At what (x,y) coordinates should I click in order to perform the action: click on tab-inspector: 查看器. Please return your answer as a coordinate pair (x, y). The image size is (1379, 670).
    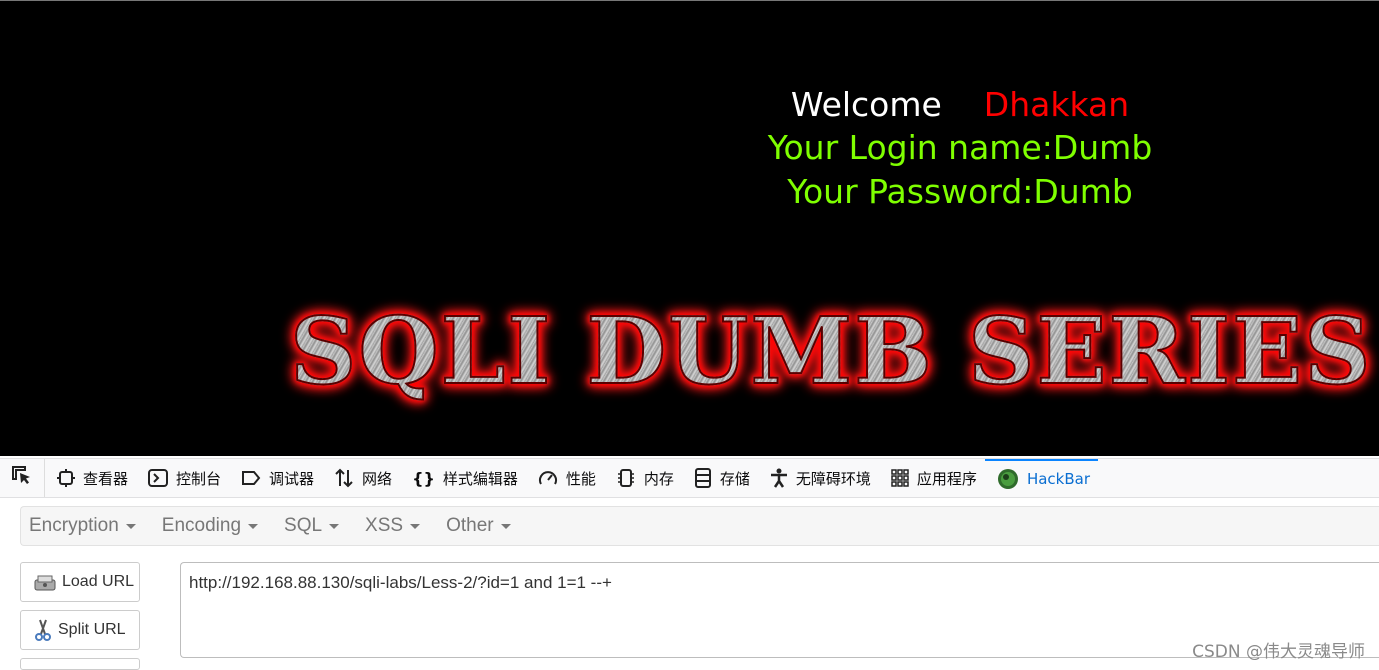
    Looking at the image, I should click on (90, 478).